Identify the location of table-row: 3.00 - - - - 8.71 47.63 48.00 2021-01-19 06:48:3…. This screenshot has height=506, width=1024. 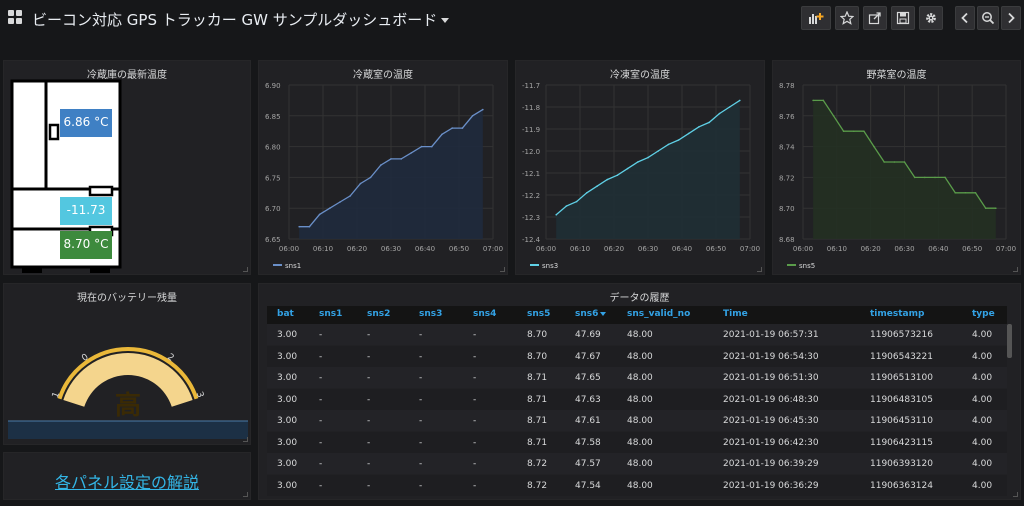
(637, 399).